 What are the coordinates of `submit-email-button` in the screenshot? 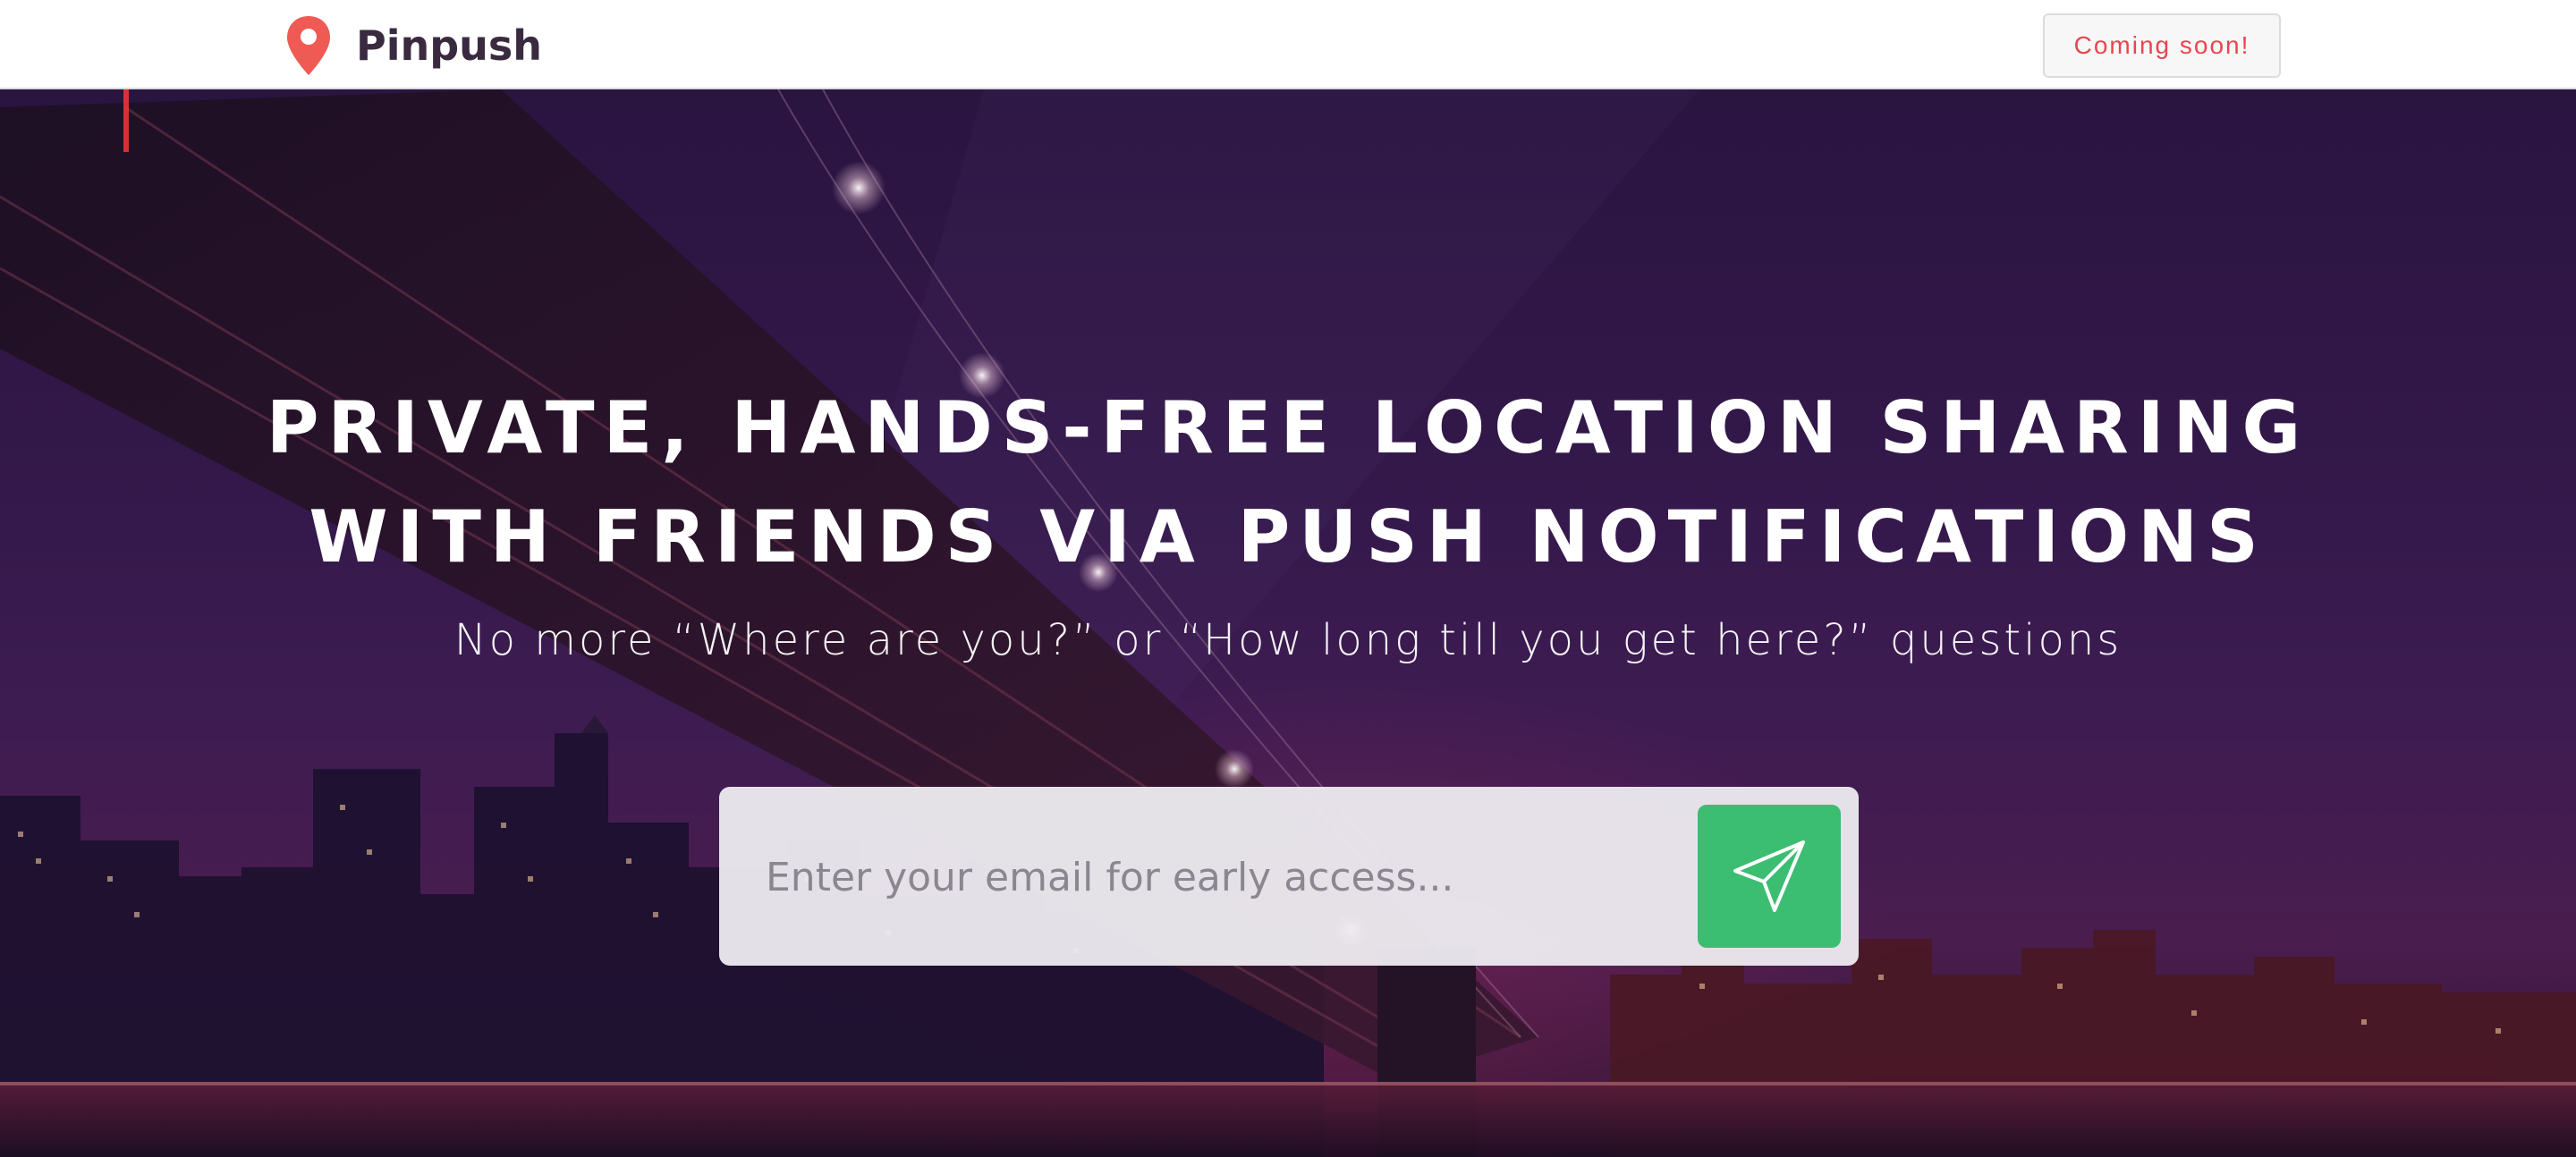 It's located at (1769, 876).